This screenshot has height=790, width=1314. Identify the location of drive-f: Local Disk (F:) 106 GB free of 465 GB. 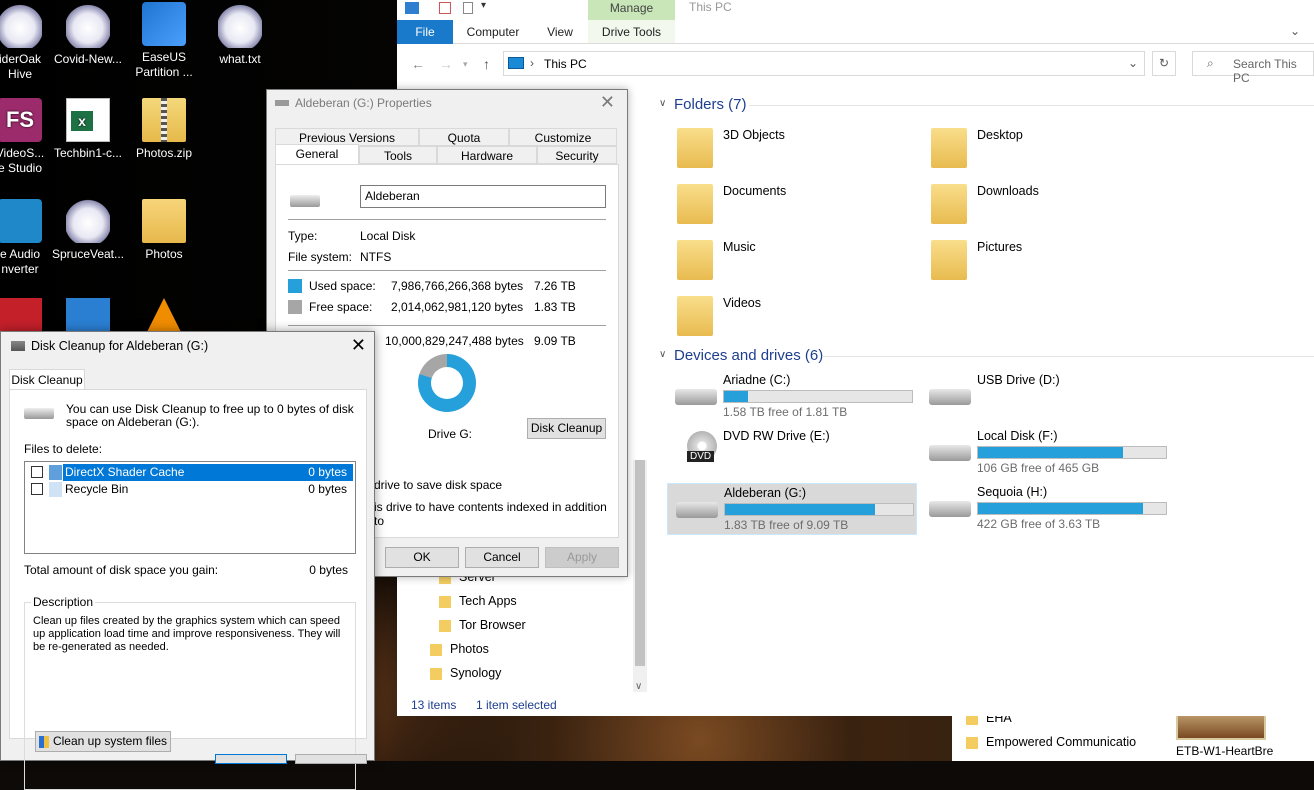
(1046, 453).